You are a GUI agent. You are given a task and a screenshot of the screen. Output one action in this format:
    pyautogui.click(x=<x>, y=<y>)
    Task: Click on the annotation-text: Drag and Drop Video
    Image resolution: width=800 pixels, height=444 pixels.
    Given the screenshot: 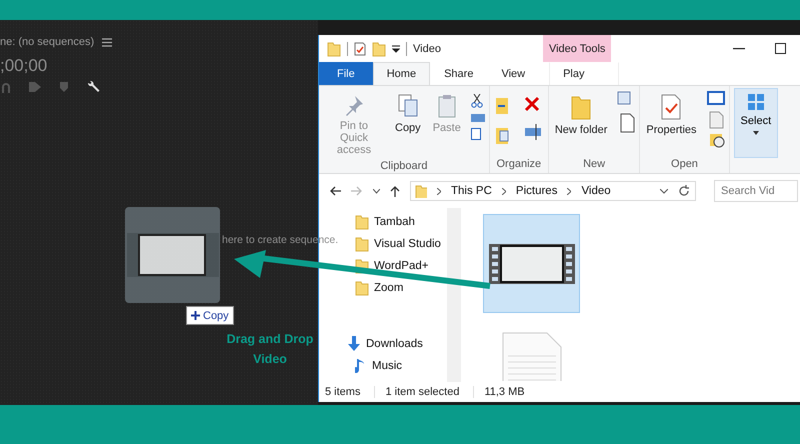 What is the action you would take?
    pyautogui.click(x=270, y=349)
    